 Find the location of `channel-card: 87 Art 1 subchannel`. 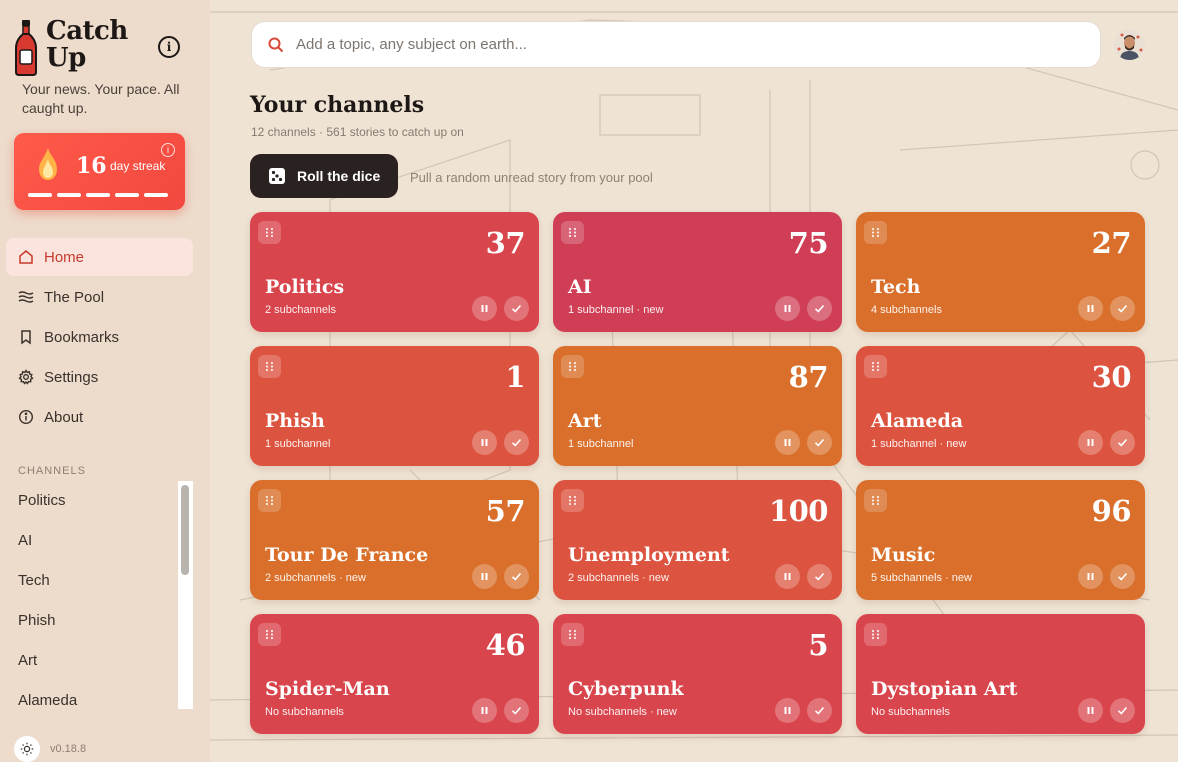

channel-card: 87 Art 1 subchannel is located at coordinates (697, 406).